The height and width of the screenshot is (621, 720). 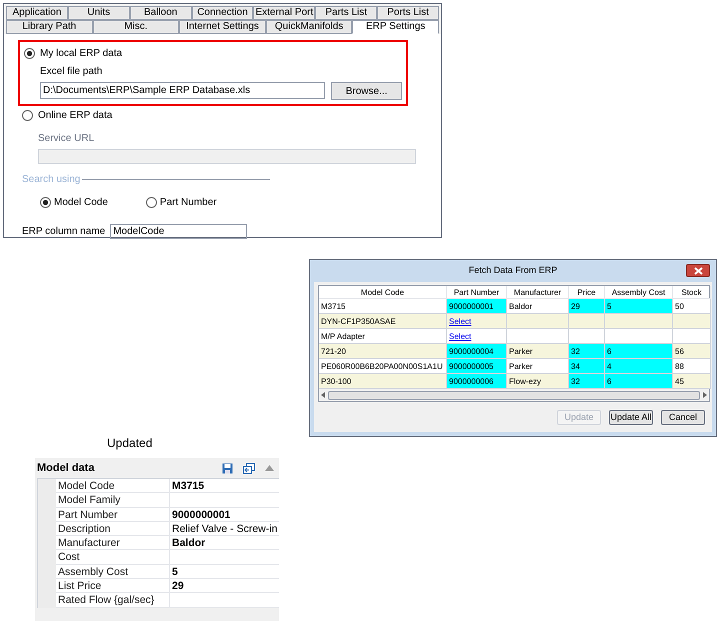 What do you see at coordinates (49, 27) in the screenshot?
I see `tab: Library Path` at bounding box center [49, 27].